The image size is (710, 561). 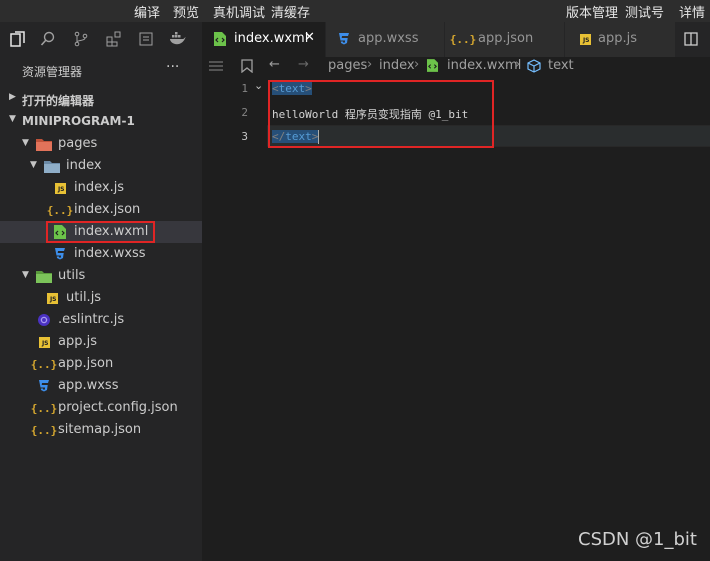 What do you see at coordinates (637, 539) in the screenshot?
I see `watermark: CSDN @1_bit` at bounding box center [637, 539].